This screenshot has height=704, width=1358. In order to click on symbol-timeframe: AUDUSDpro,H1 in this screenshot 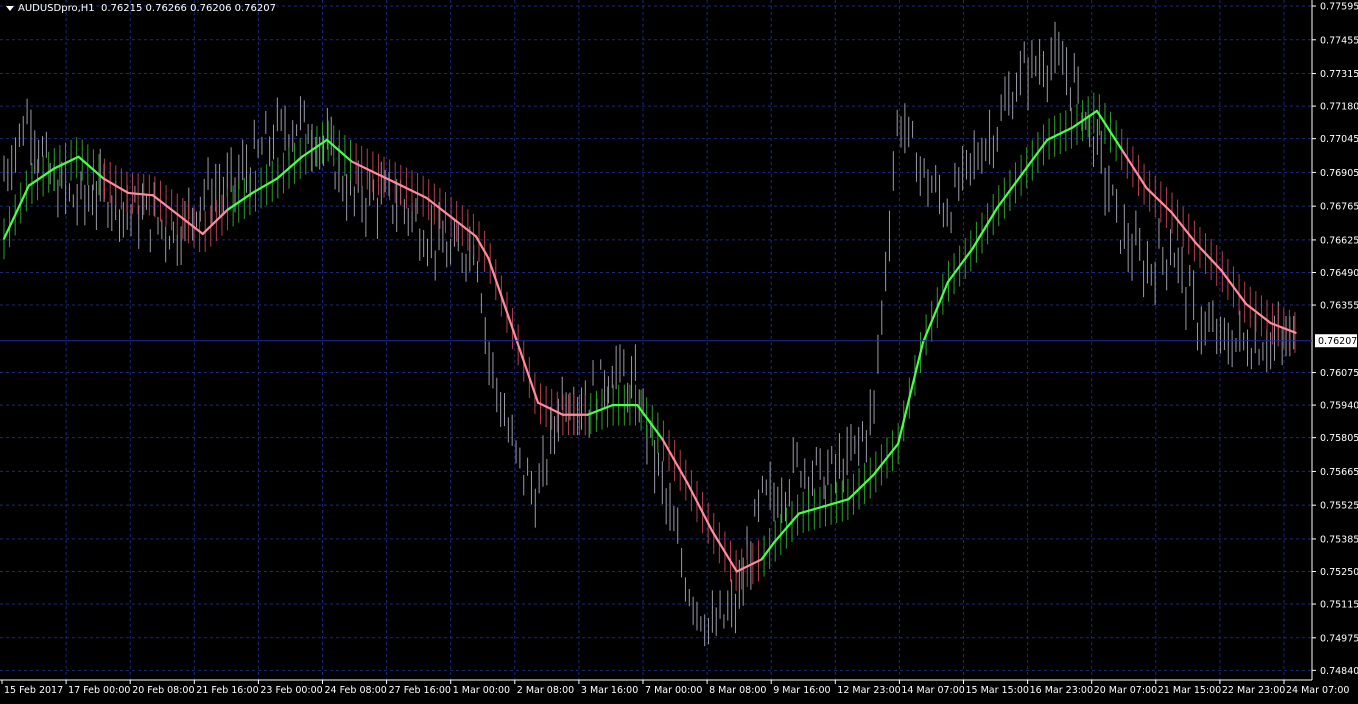, I will do `click(56, 8)`.